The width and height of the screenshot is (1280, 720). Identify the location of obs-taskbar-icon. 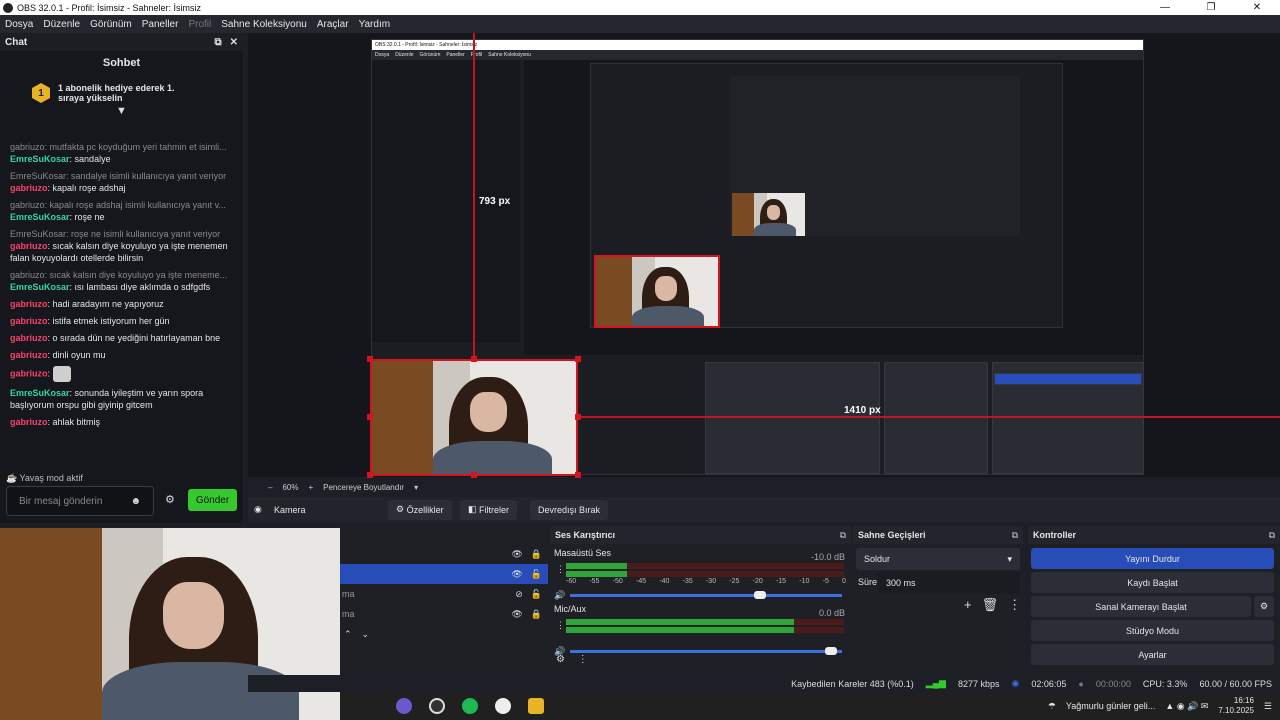
(437, 706).